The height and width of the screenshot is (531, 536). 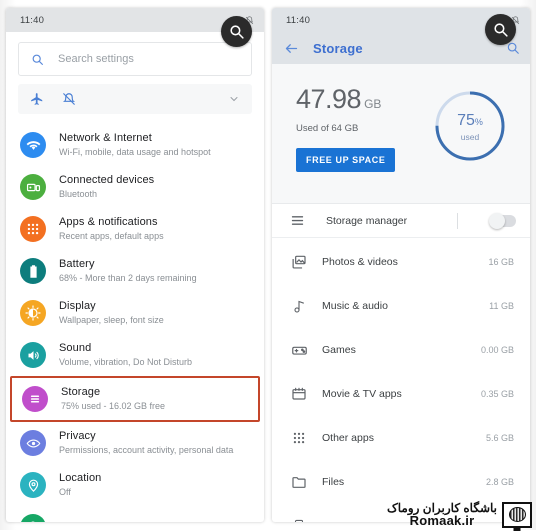 What do you see at coordinates (33, 355) in the screenshot?
I see `sound-icon` at bounding box center [33, 355].